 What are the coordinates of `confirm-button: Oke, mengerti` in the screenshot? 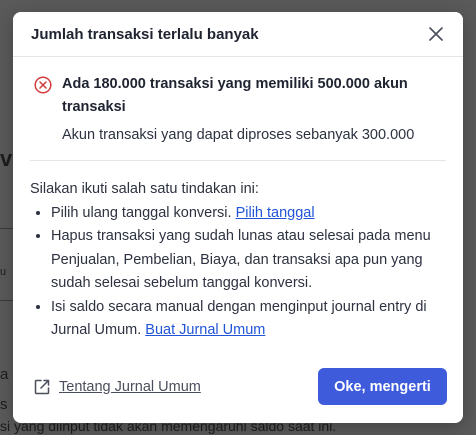 It's located at (382, 386).